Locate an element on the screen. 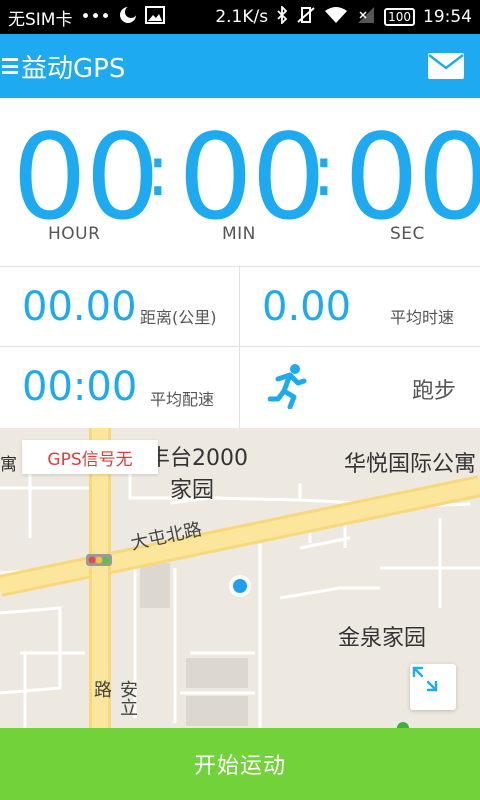  distance-value: 00.00 is located at coordinates (79, 307).